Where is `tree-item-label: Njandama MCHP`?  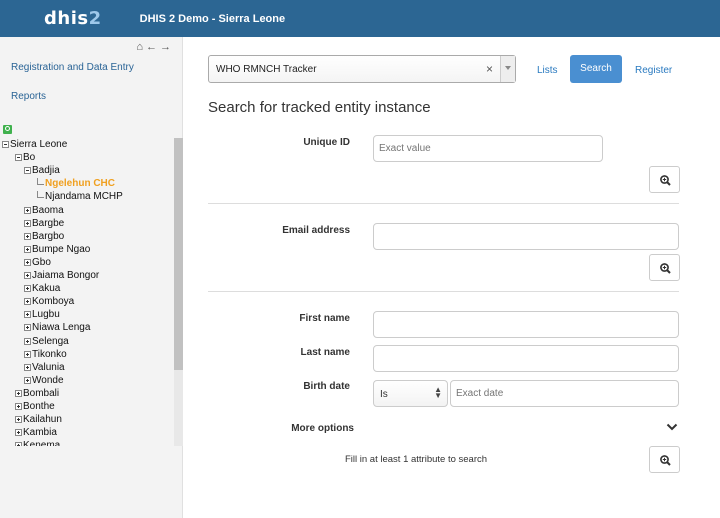 tree-item-label: Njandama MCHP is located at coordinates (84, 197).